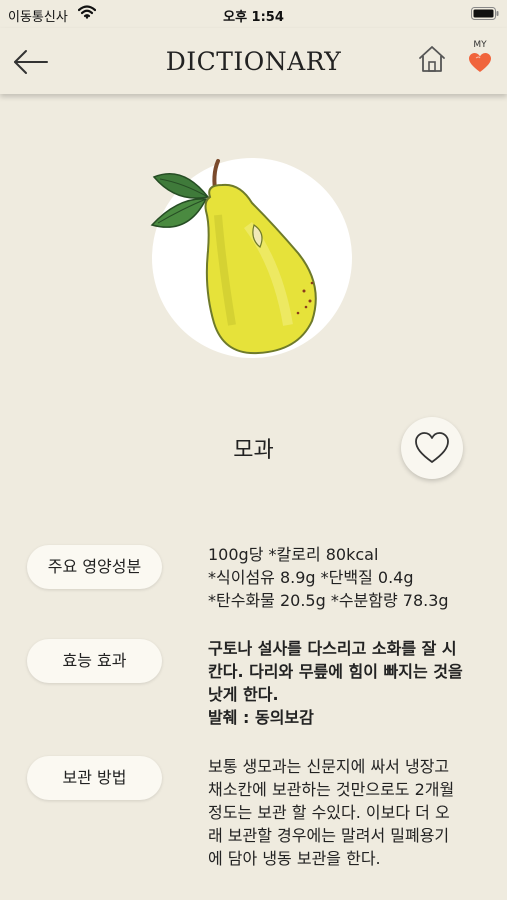 This screenshot has height=900, width=507. I want to click on nav-bar: DICTIONARY MY, so click(253, 61).